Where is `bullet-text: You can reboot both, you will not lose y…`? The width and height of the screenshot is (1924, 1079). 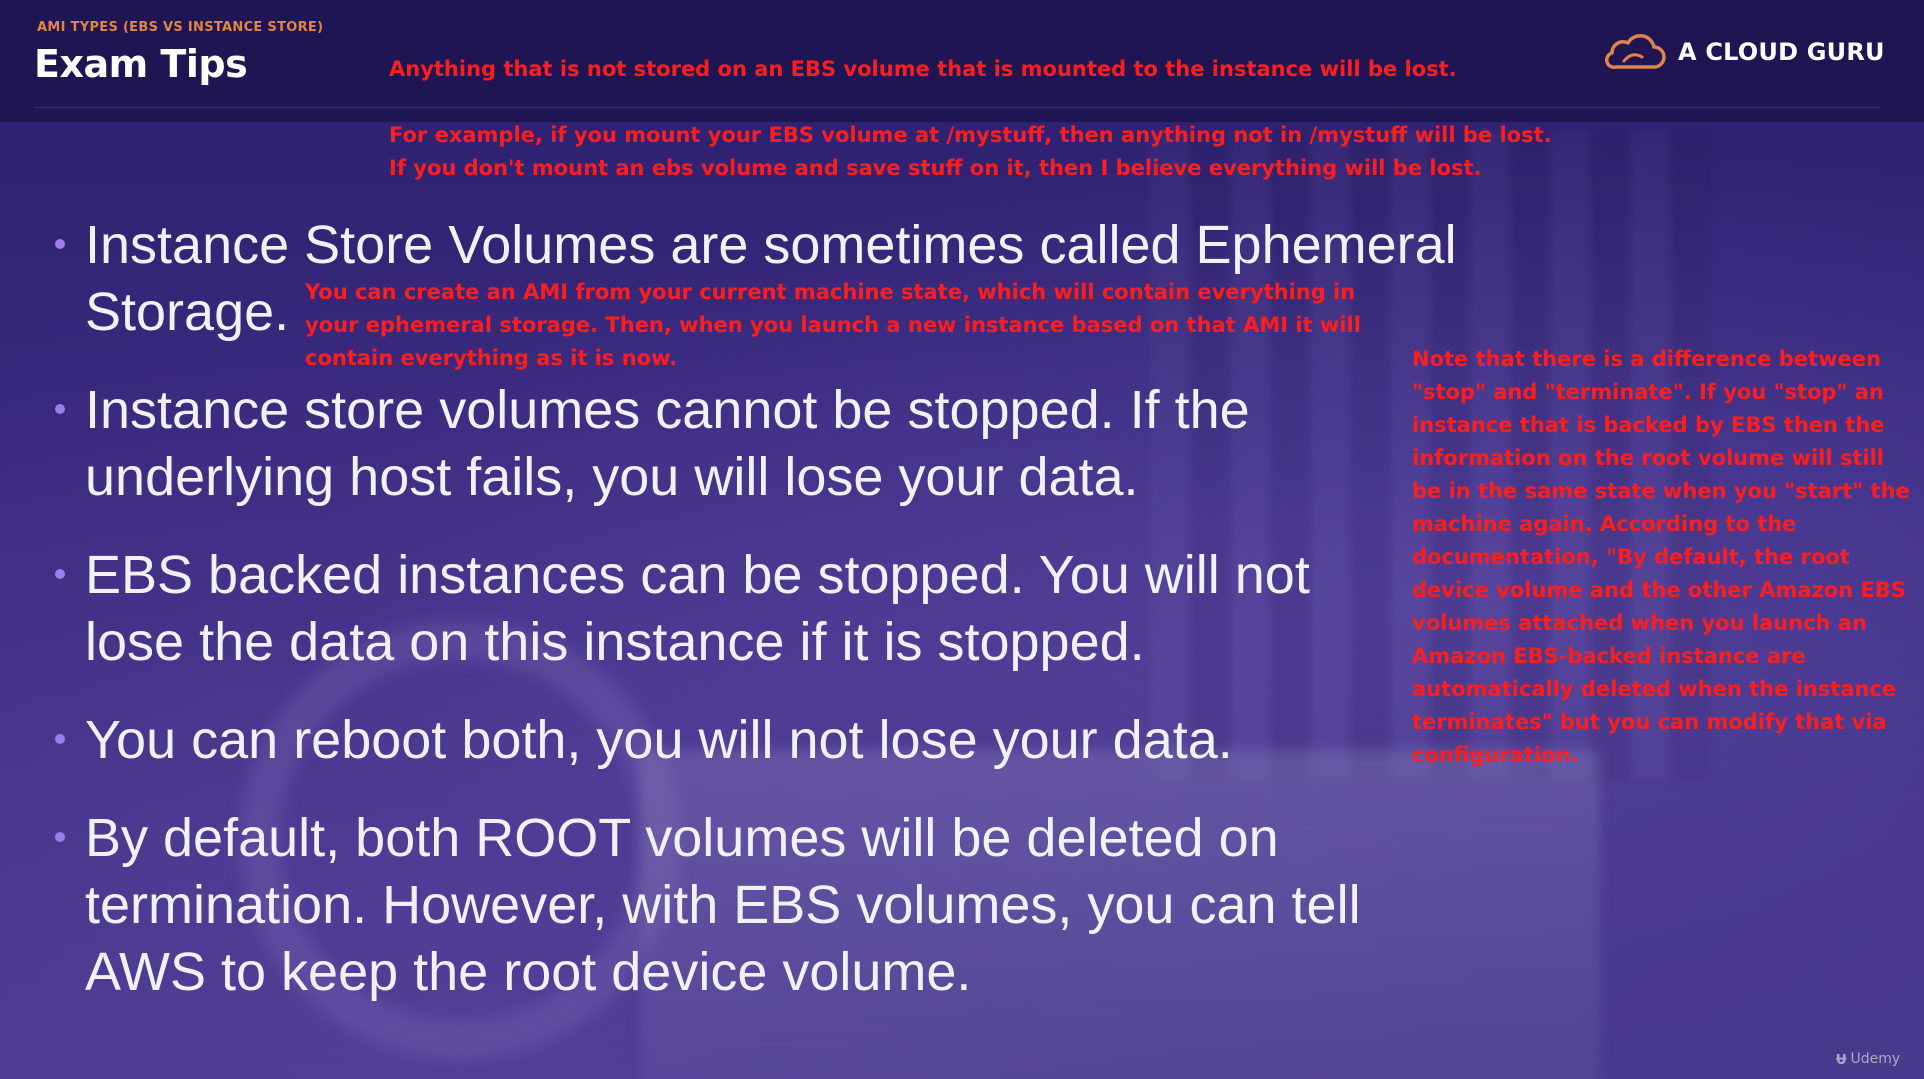 bullet-text: You can reboot both, you will not lose y… is located at coordinates (659, 740).